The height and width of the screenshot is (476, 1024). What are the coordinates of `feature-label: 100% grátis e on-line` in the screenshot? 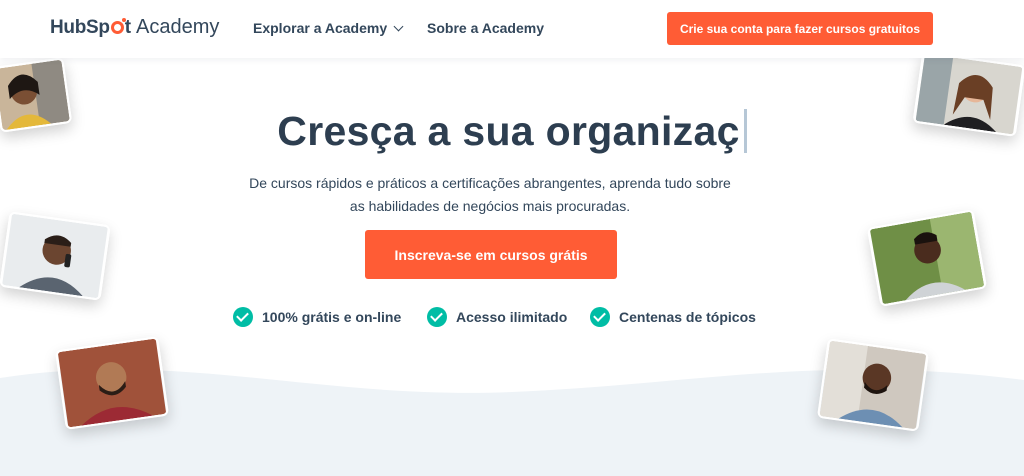 It's located at (332, 317).